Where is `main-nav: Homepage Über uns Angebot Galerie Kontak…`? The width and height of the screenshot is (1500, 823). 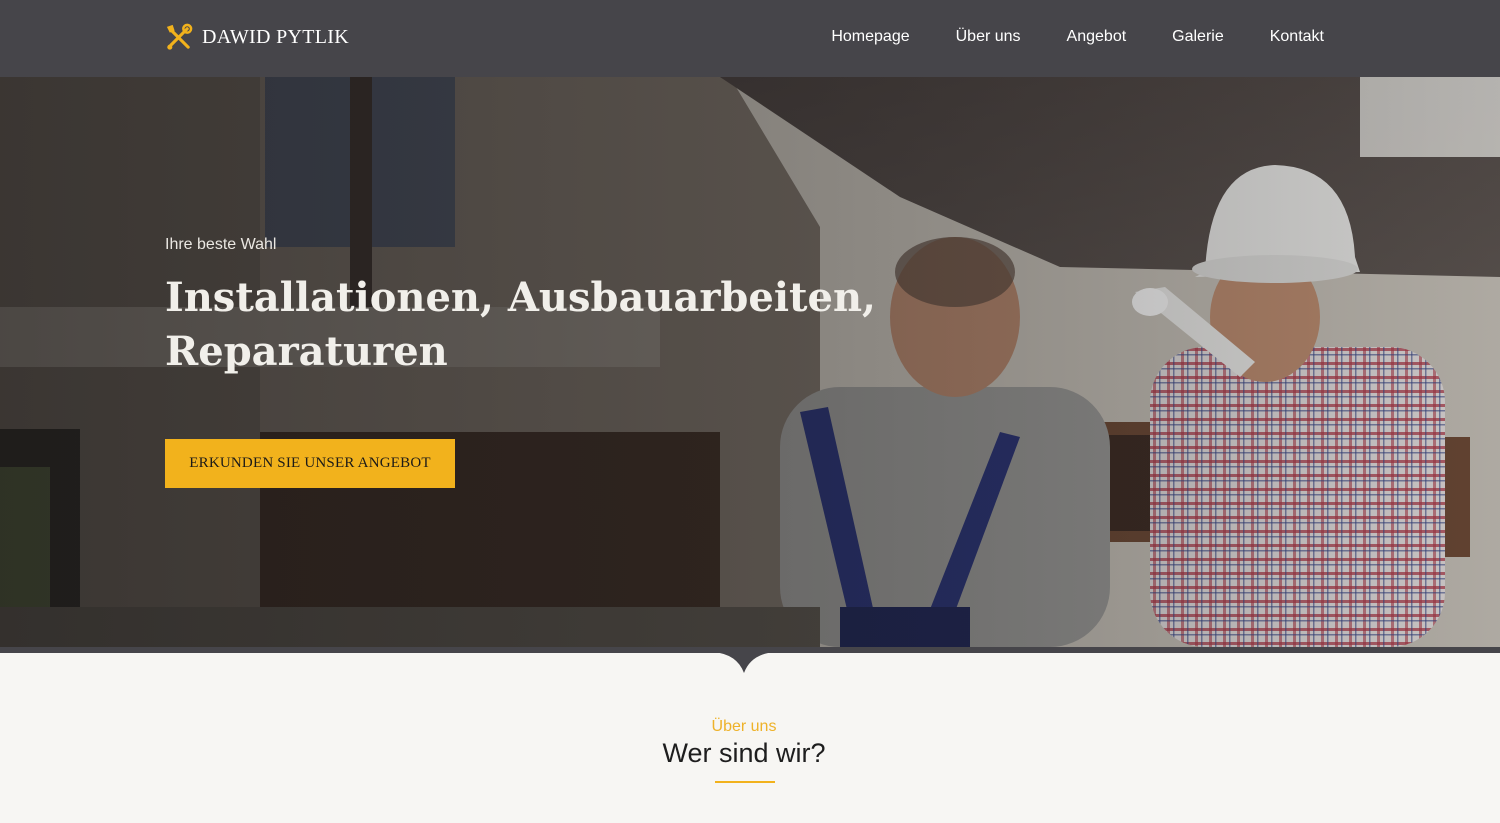 main-nav: Homepage Über uns Angebot Galerie Kontak… is located at coordinates (1077, 37).